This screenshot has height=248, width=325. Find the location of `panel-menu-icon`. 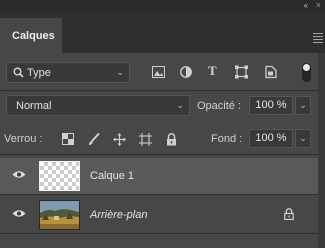

panel-menu-icon is located at coordinates (318, 39).